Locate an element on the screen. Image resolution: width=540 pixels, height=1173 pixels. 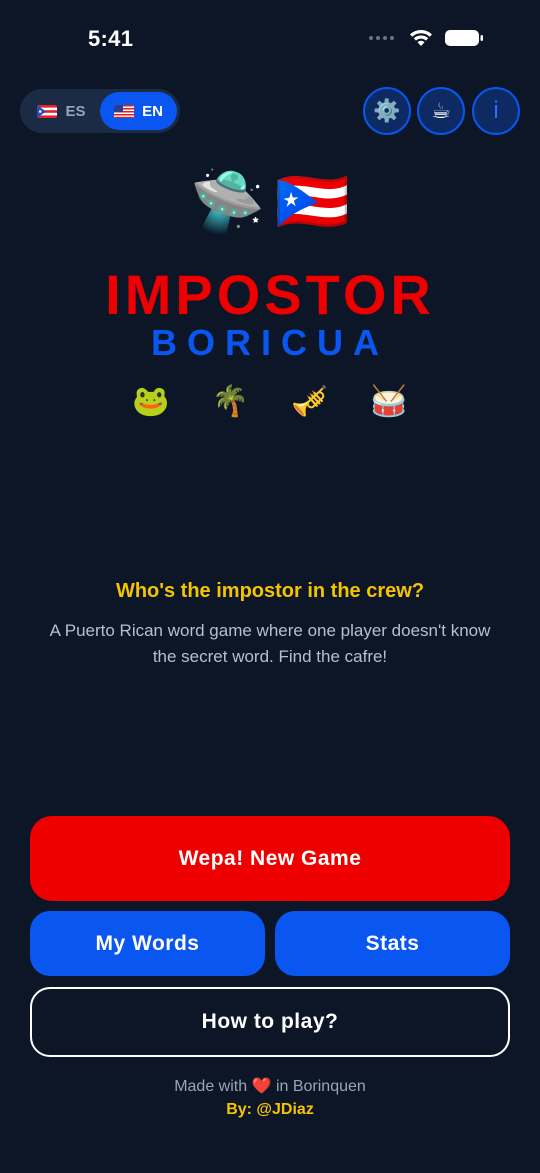
drum-icon: 🥁 is located at coordinates (389, 401).